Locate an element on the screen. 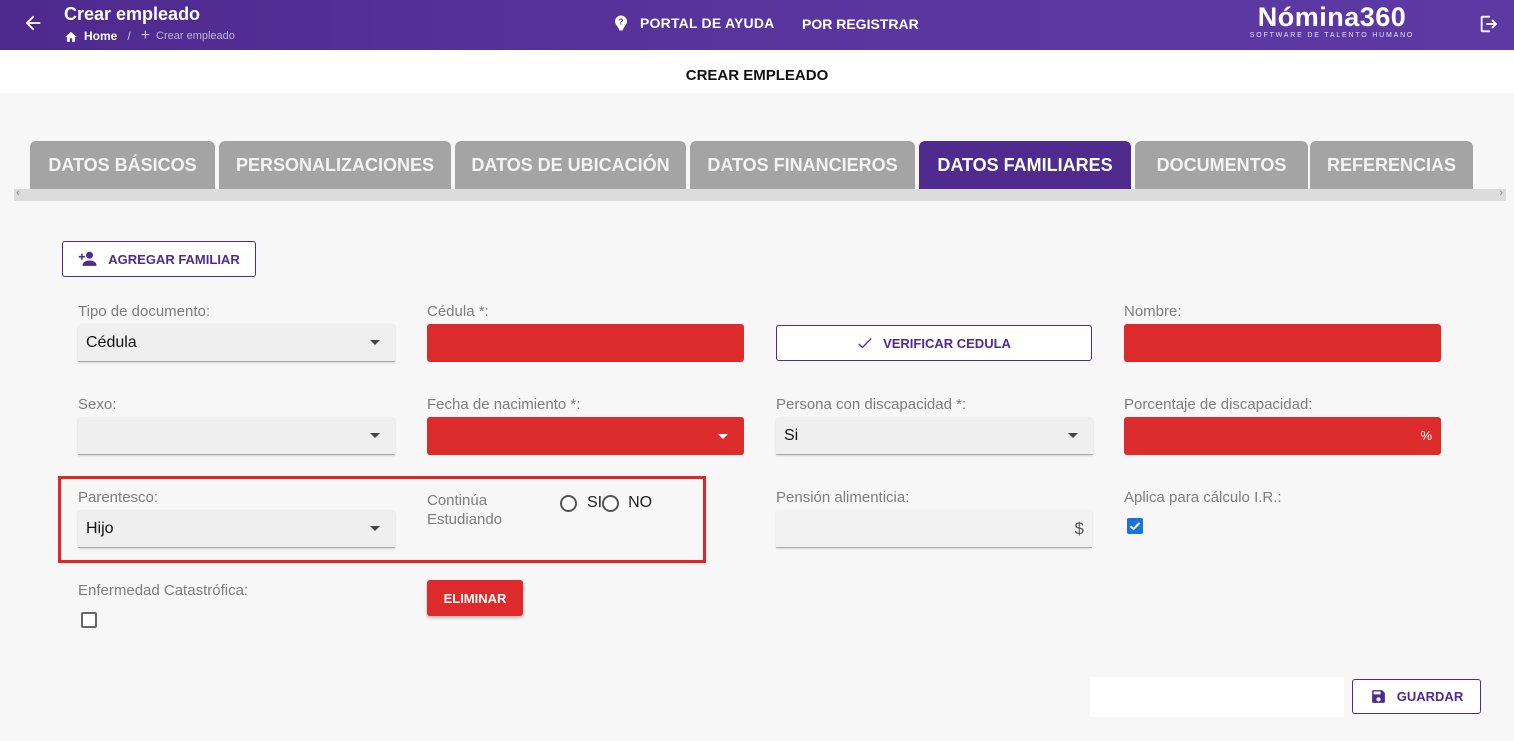 This screenshot has height=741, width=1514. plus-icon: + is located at coordinates (145, 35).